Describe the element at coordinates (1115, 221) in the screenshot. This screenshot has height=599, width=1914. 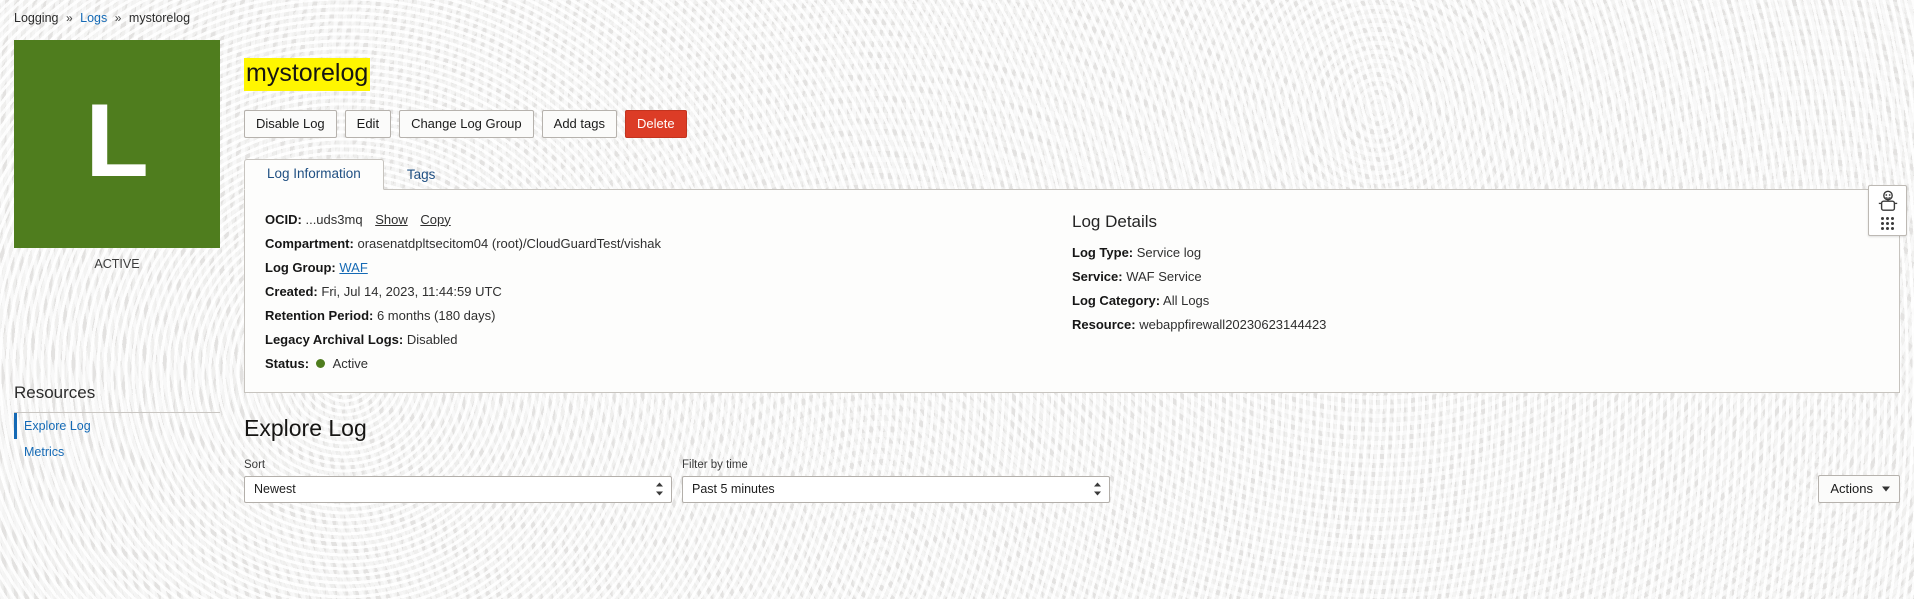
I see `log-details-heading: Log Details` at that location.